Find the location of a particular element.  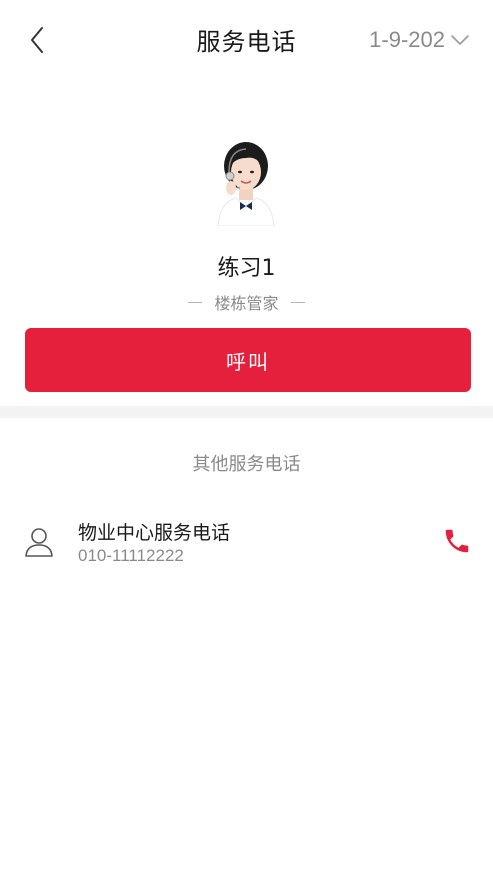

list-item: 物业中心服务电话 010-11112222 is located at coordinates (246, 546).